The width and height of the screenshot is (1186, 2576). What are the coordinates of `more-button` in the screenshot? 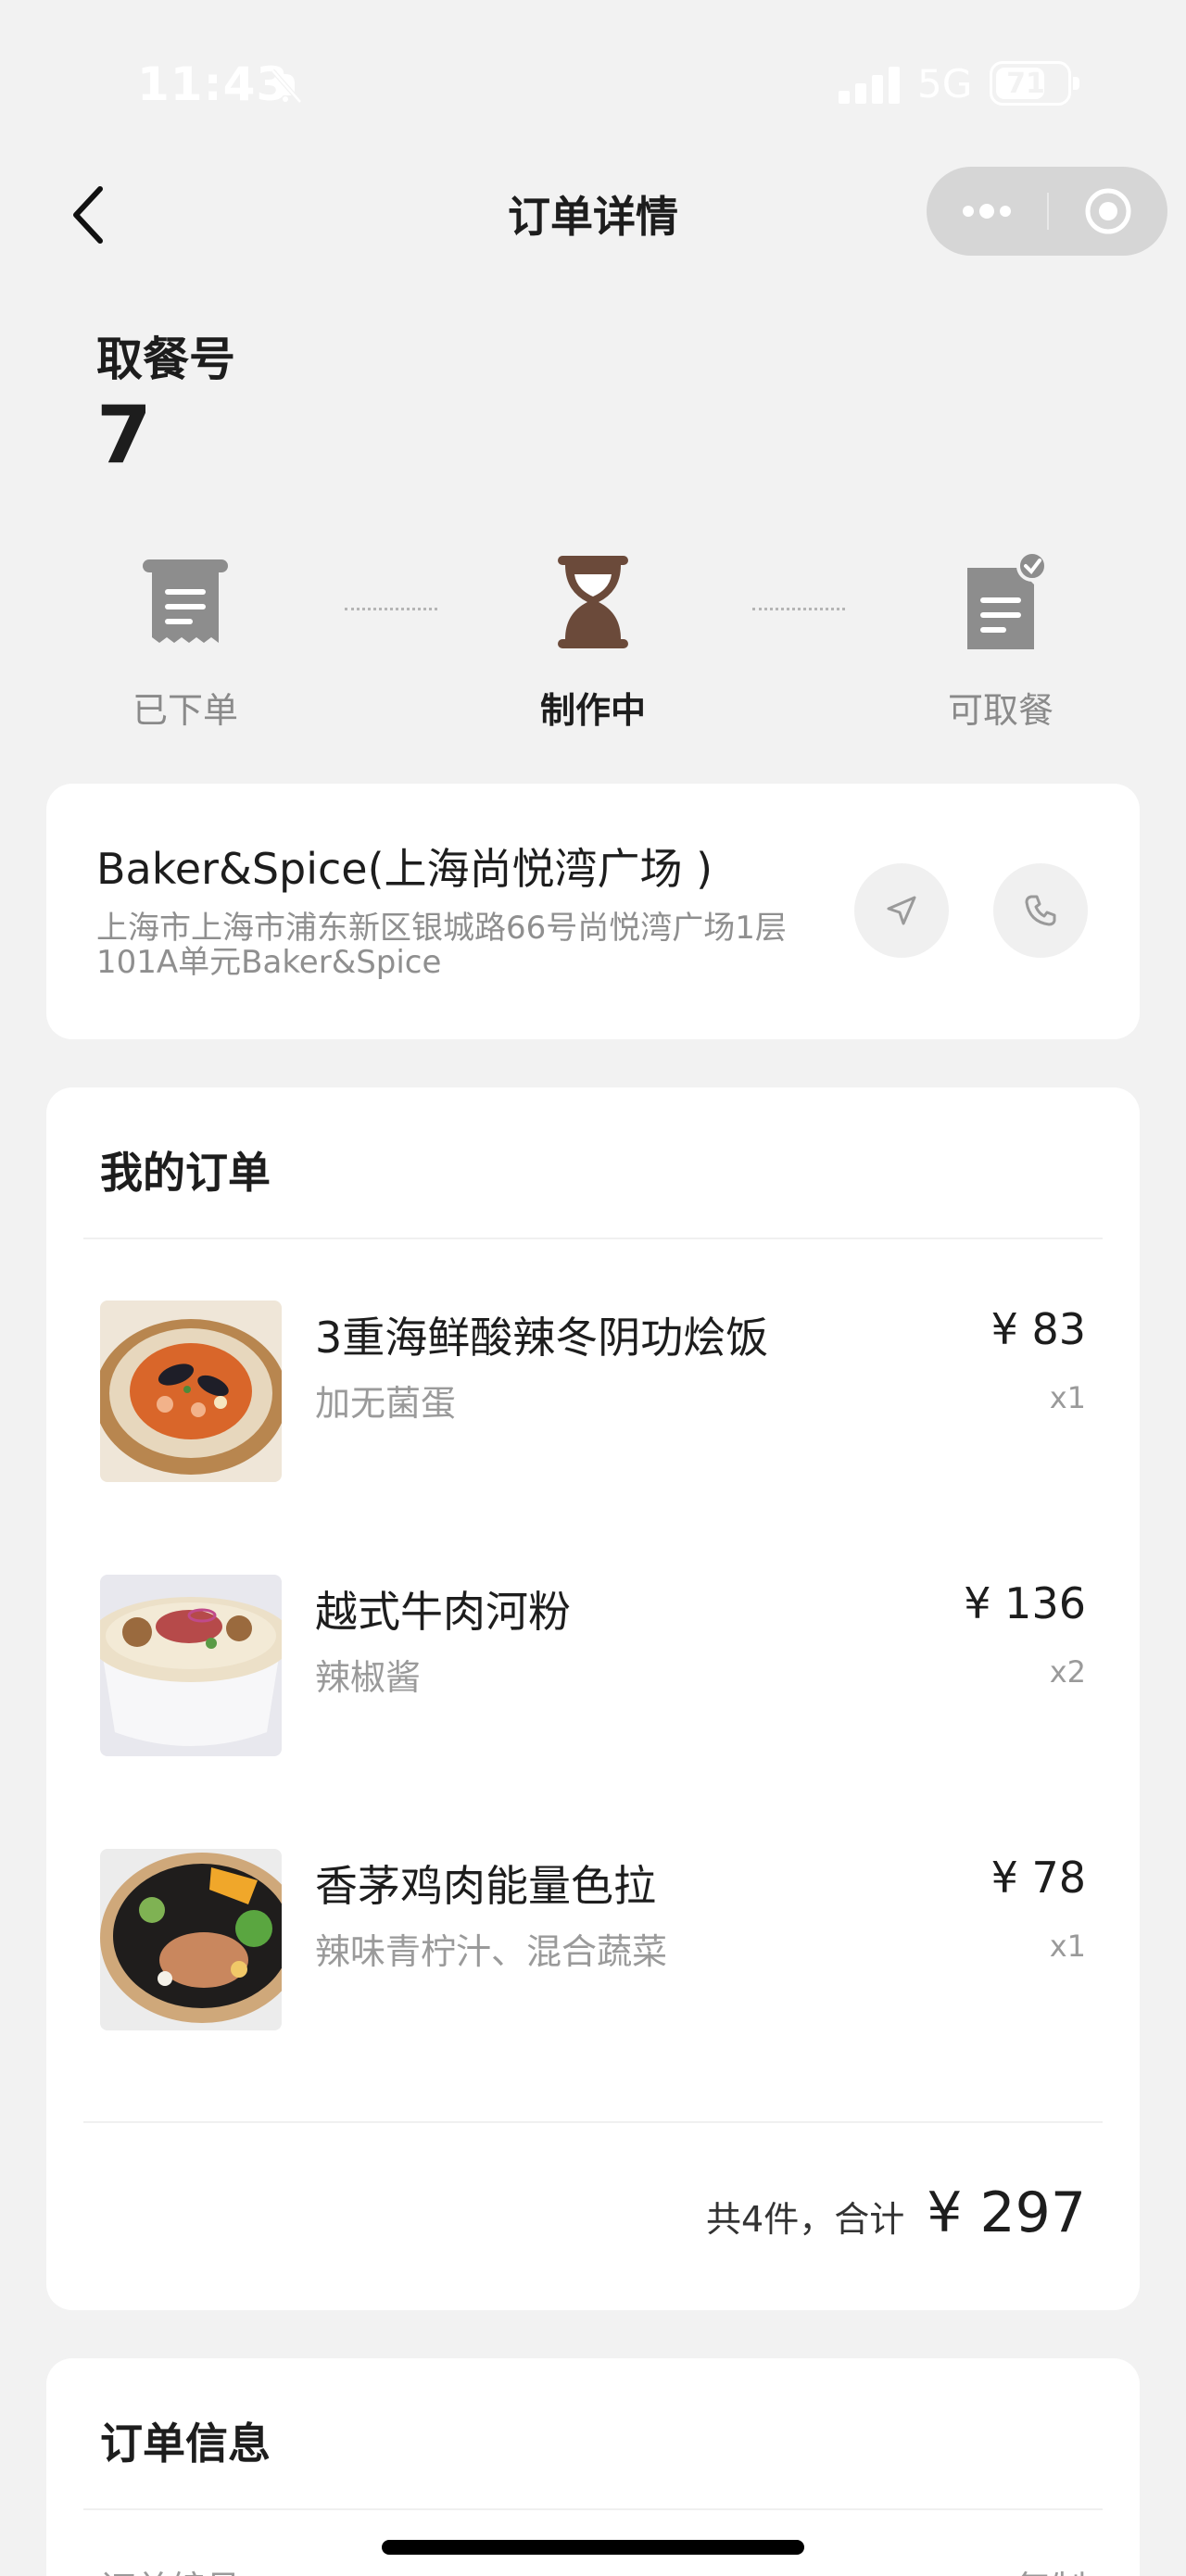 It's located at (987, 211).